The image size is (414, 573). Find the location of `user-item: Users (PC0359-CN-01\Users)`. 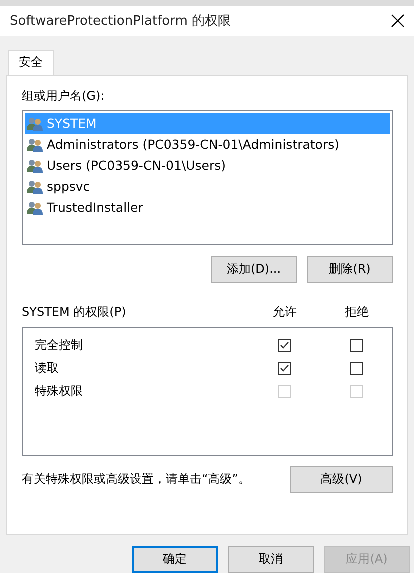

user-item: Users (PC0359-CN-01\Users) is located at coordinates (207, 165).